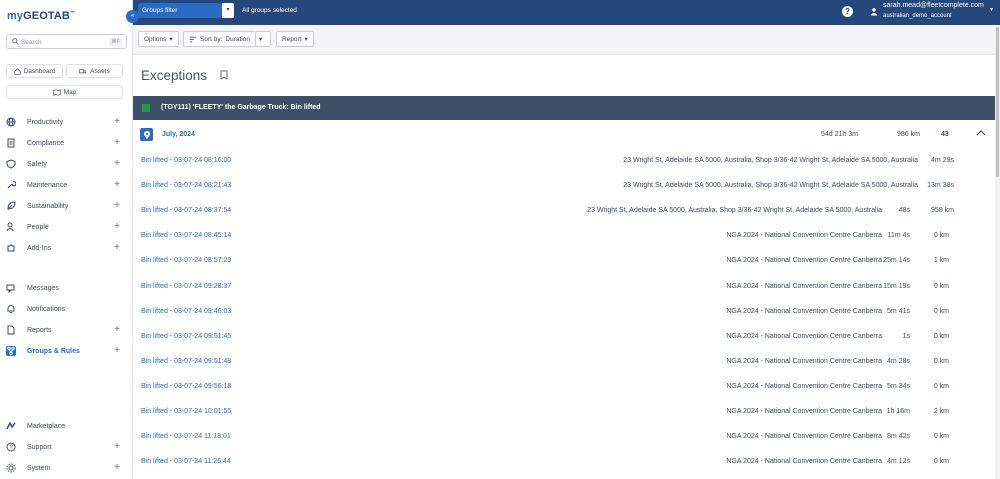  I want to click on exception-link: Bin lifted - 03-07-24 08:45:14, so click(186, 235).